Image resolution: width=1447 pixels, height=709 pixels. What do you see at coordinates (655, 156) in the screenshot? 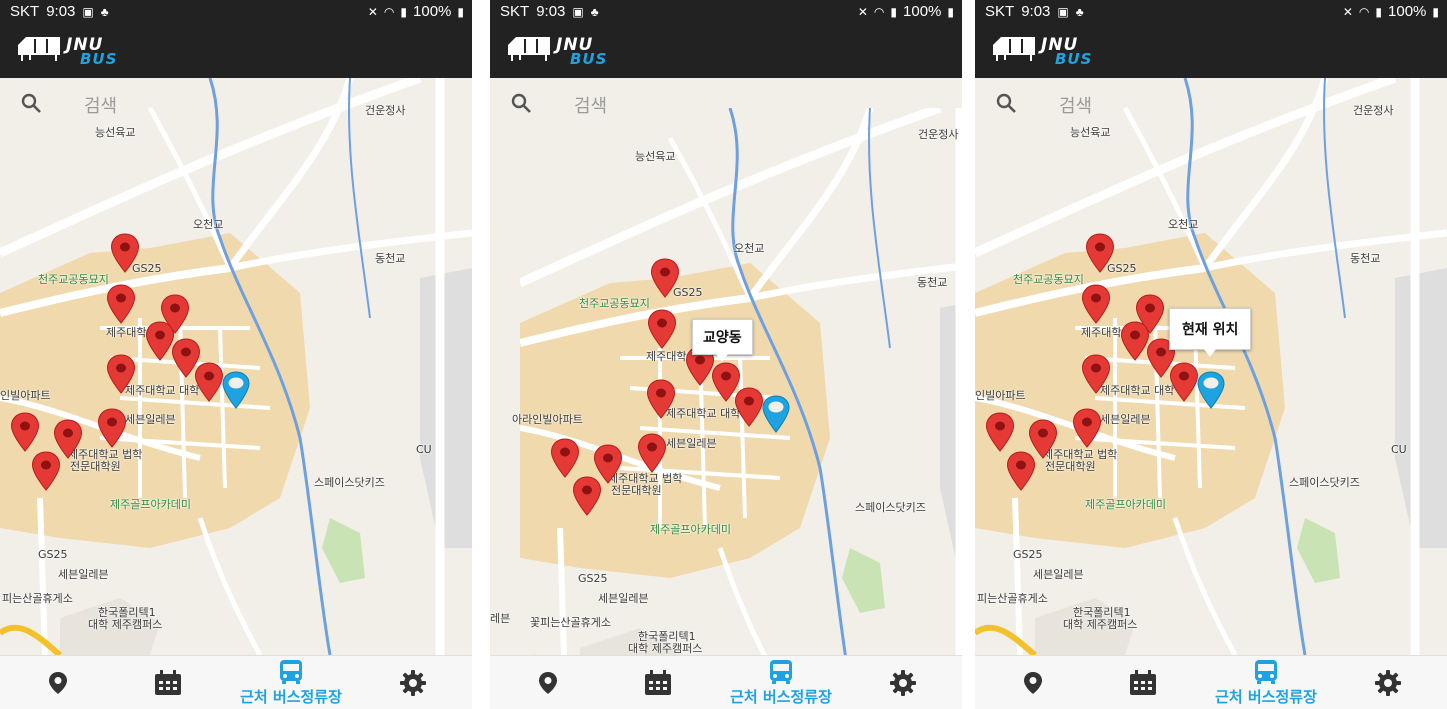
I see `map-label: 능선육교` at bounding box center [655, 156].